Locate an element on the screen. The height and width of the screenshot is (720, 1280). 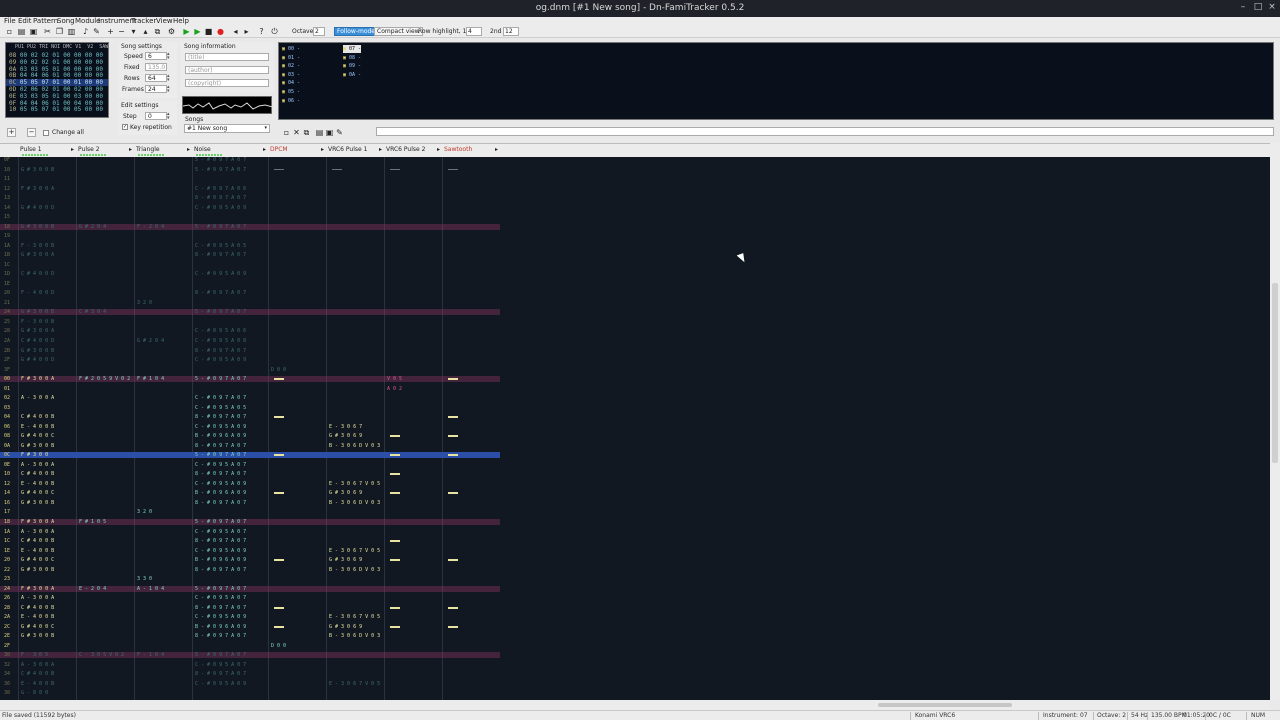
pattern-cell: C - # 0 9 5 A 0 5 is located at coordinates (220, 246).